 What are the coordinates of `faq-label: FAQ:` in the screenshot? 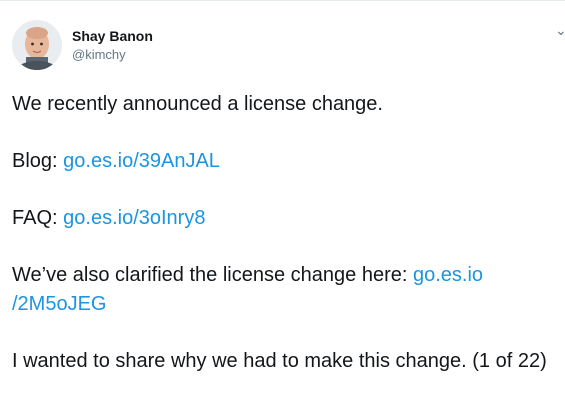 It's located at (35, 218).